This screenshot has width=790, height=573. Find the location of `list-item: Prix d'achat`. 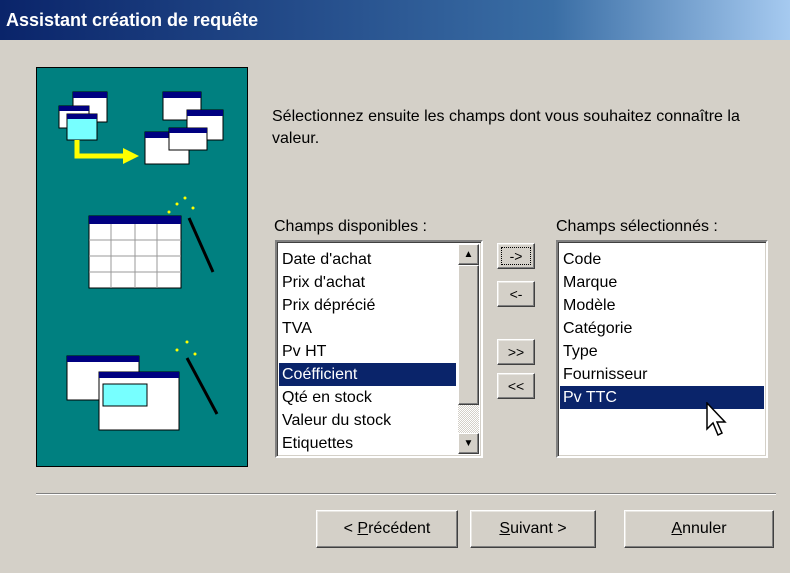

list-item: Prix d'achat is located at coordinates (367, 282).